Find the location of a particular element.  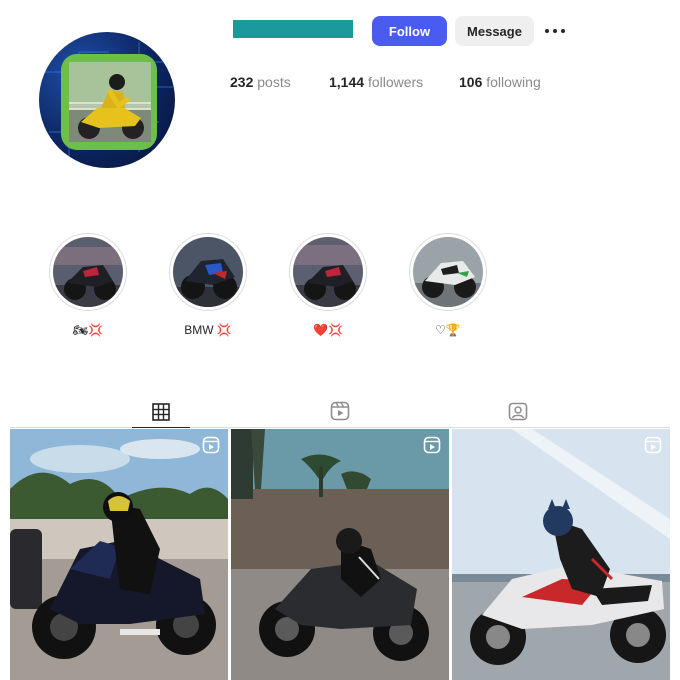

tab-reels is located at coordinates (340, 411).